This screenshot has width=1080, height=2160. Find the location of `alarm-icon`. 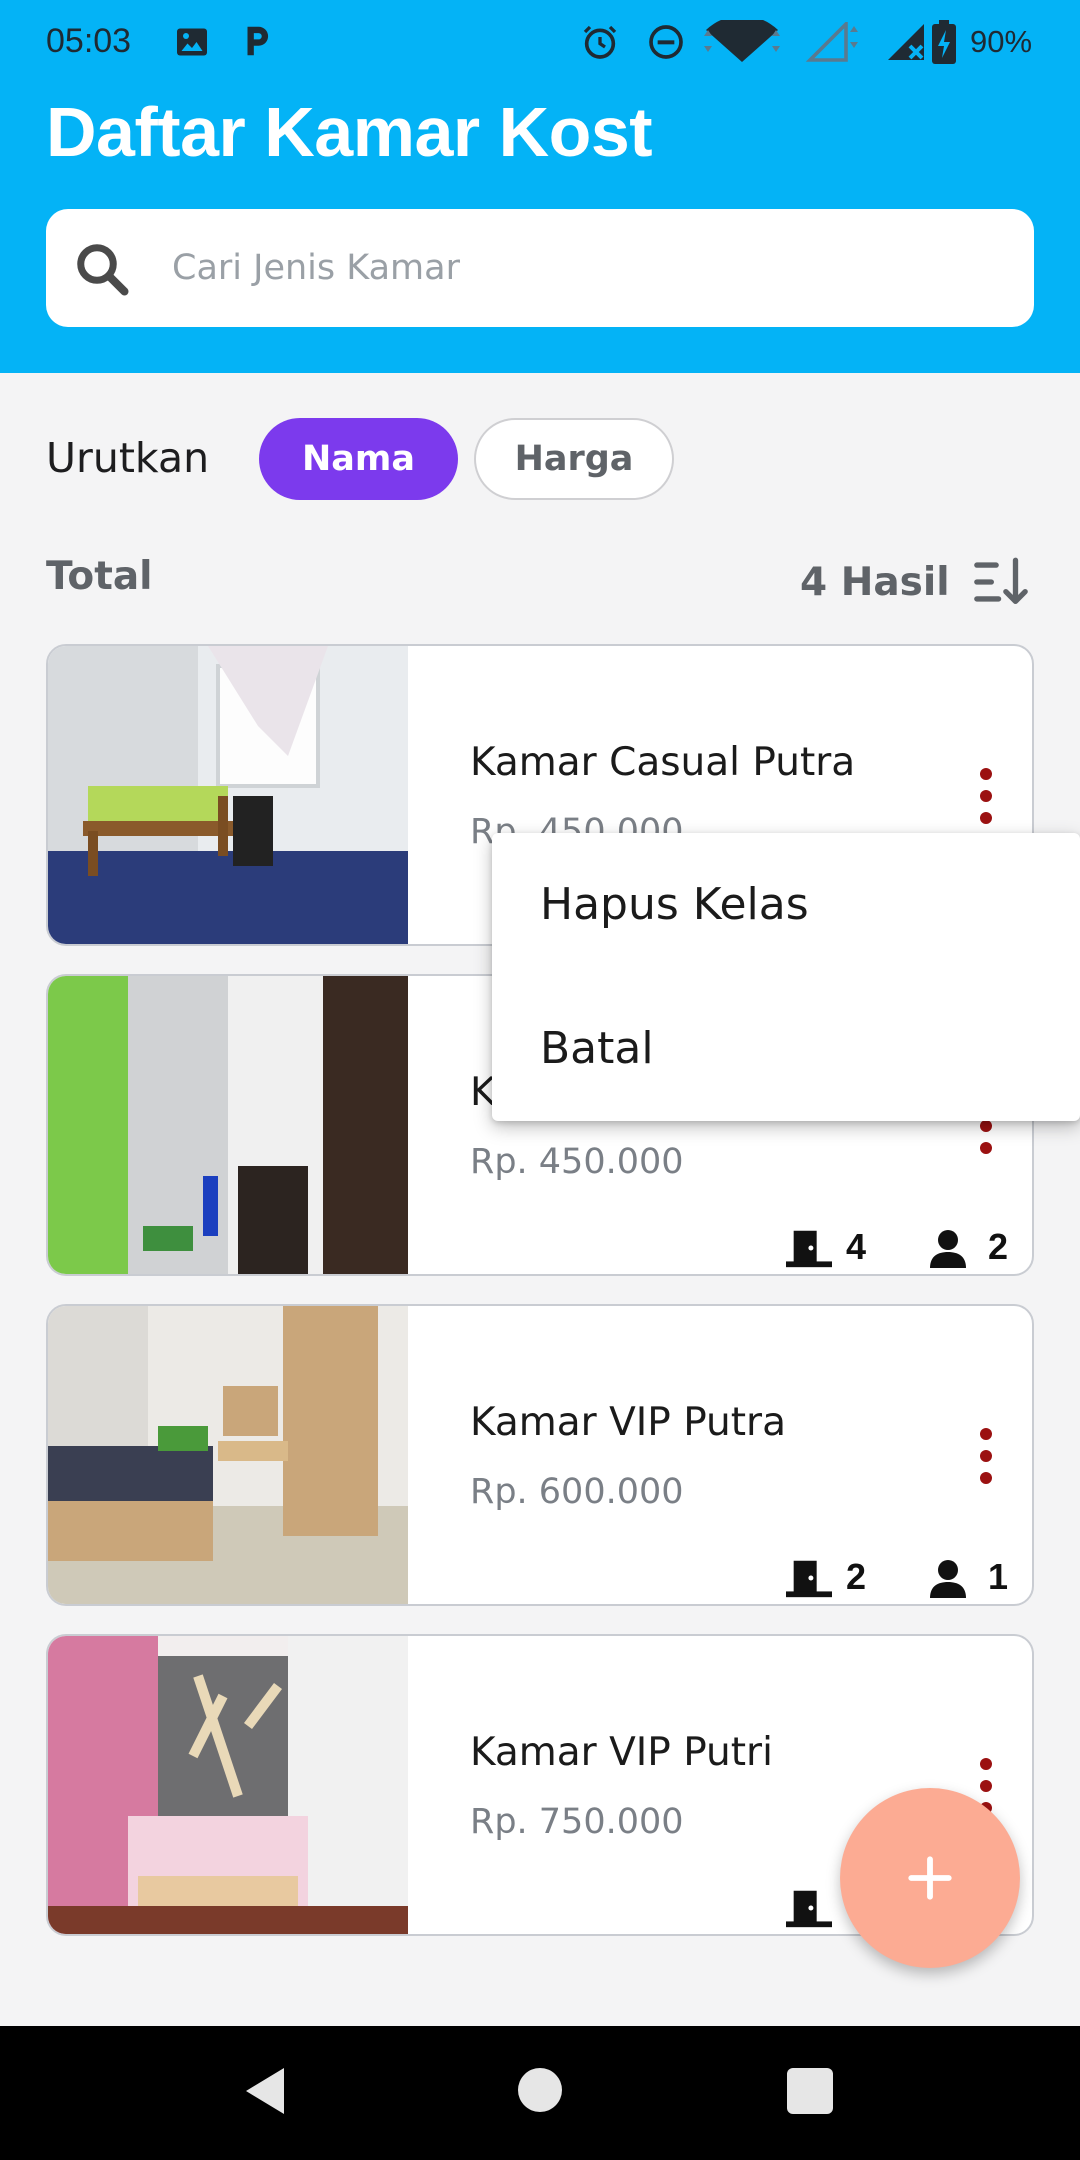

alarm-icon is located at coordinates (600, 42).